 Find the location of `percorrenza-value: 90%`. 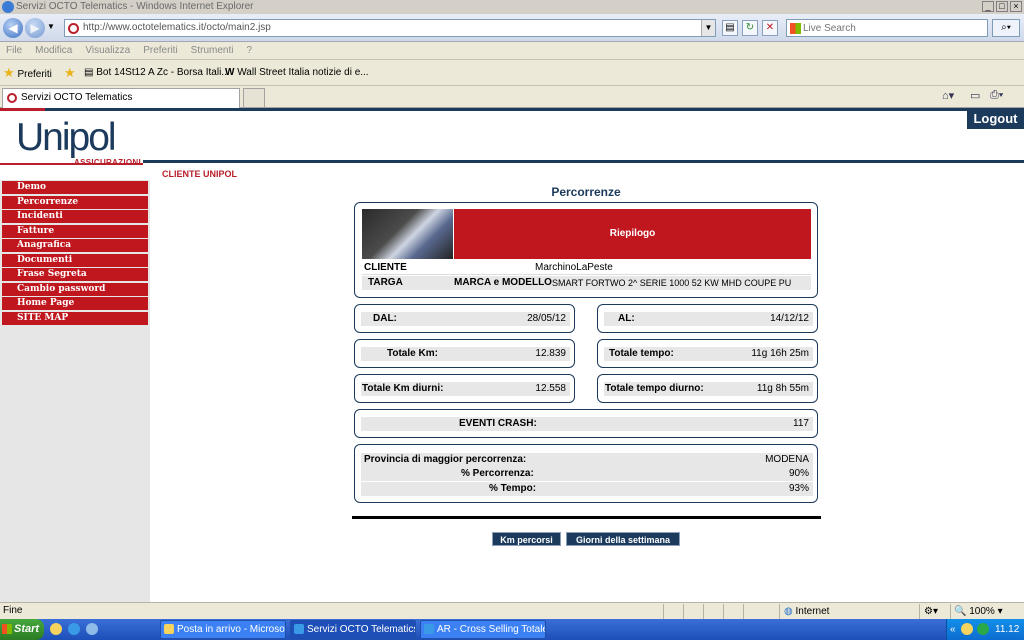

percorrenza-value: 90% is located at coordinates (798, 473).